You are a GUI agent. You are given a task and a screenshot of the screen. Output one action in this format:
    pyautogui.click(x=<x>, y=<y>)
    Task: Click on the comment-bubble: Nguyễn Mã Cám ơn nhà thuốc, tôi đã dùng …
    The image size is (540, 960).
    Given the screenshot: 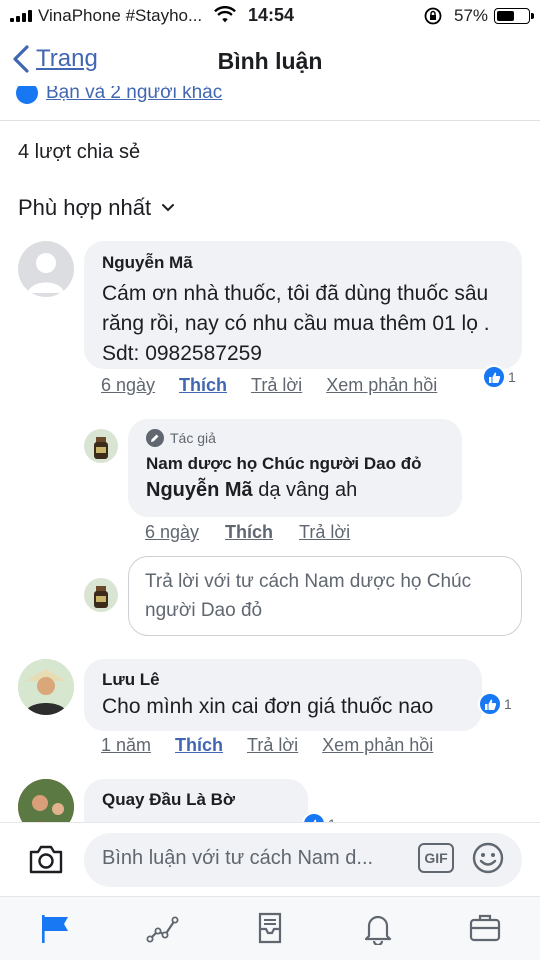 What is the action you would take?
    pyautogui.click(x=303, y=305)
    